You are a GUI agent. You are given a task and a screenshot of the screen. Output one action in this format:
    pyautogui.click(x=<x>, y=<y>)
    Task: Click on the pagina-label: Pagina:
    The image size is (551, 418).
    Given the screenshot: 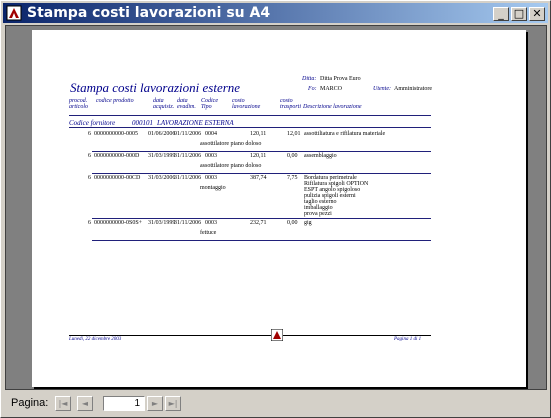 What is the action you would take?
    pyautogui.click(x=30, y=403)
    